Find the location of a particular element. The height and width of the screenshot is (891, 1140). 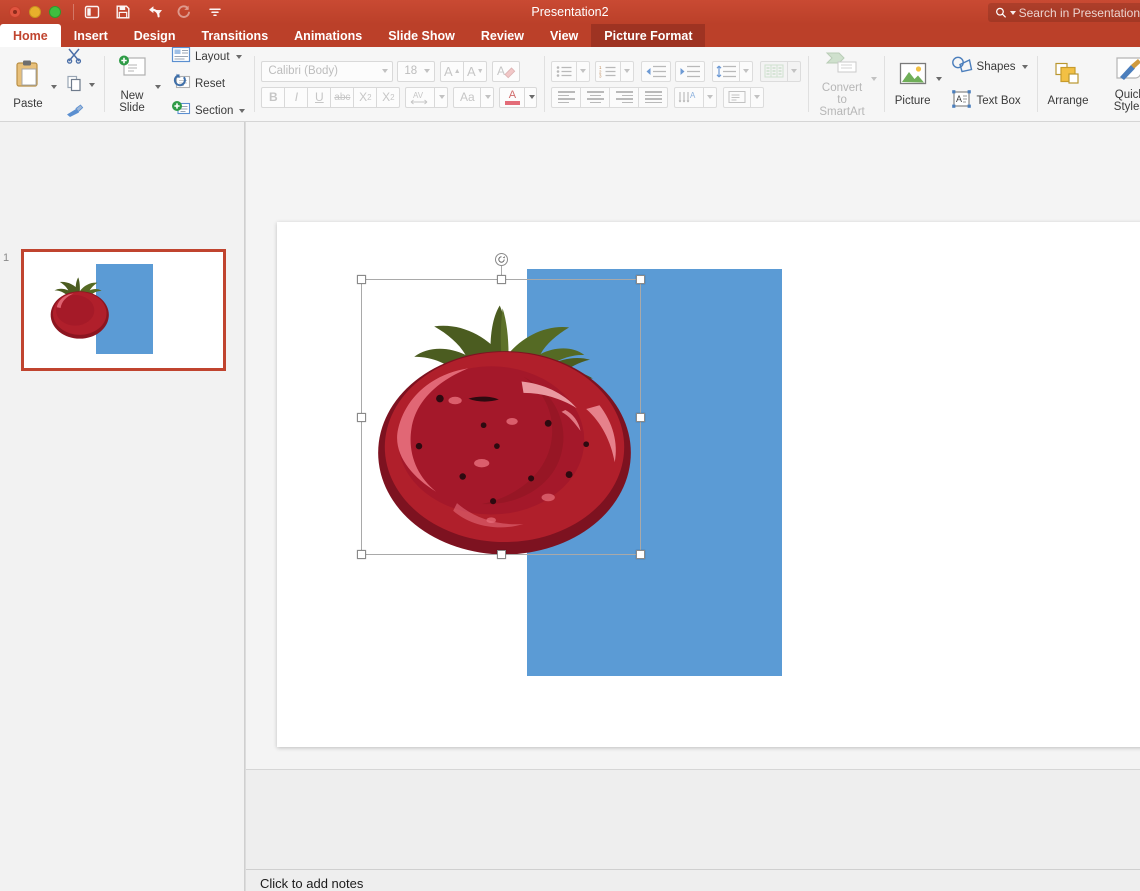

cut-button is located at coordinates (80, 58).